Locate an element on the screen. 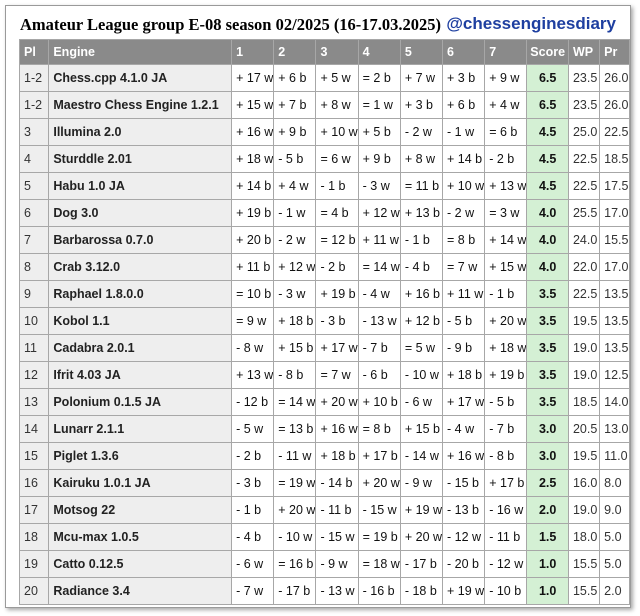 Image resolution: width=640 pixels, height=616 pixels. round-5-result-cell: + 12 b is located at coordinates (421, 321).